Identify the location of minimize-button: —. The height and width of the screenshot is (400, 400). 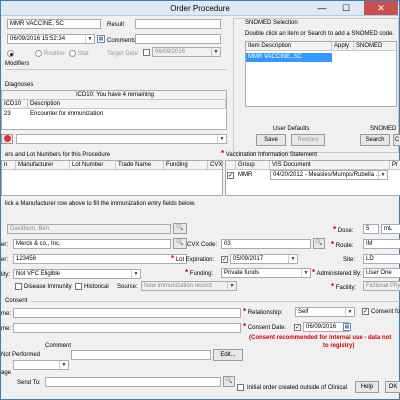
(322, 8).